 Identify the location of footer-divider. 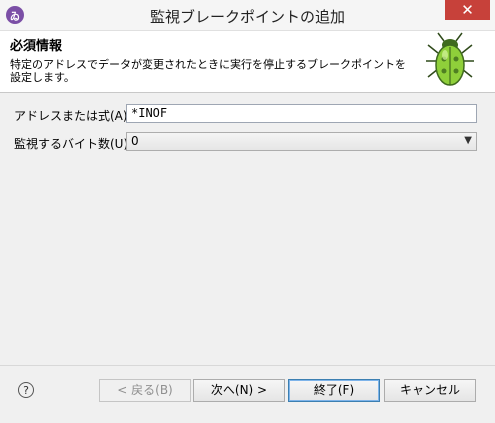
(247, 365).